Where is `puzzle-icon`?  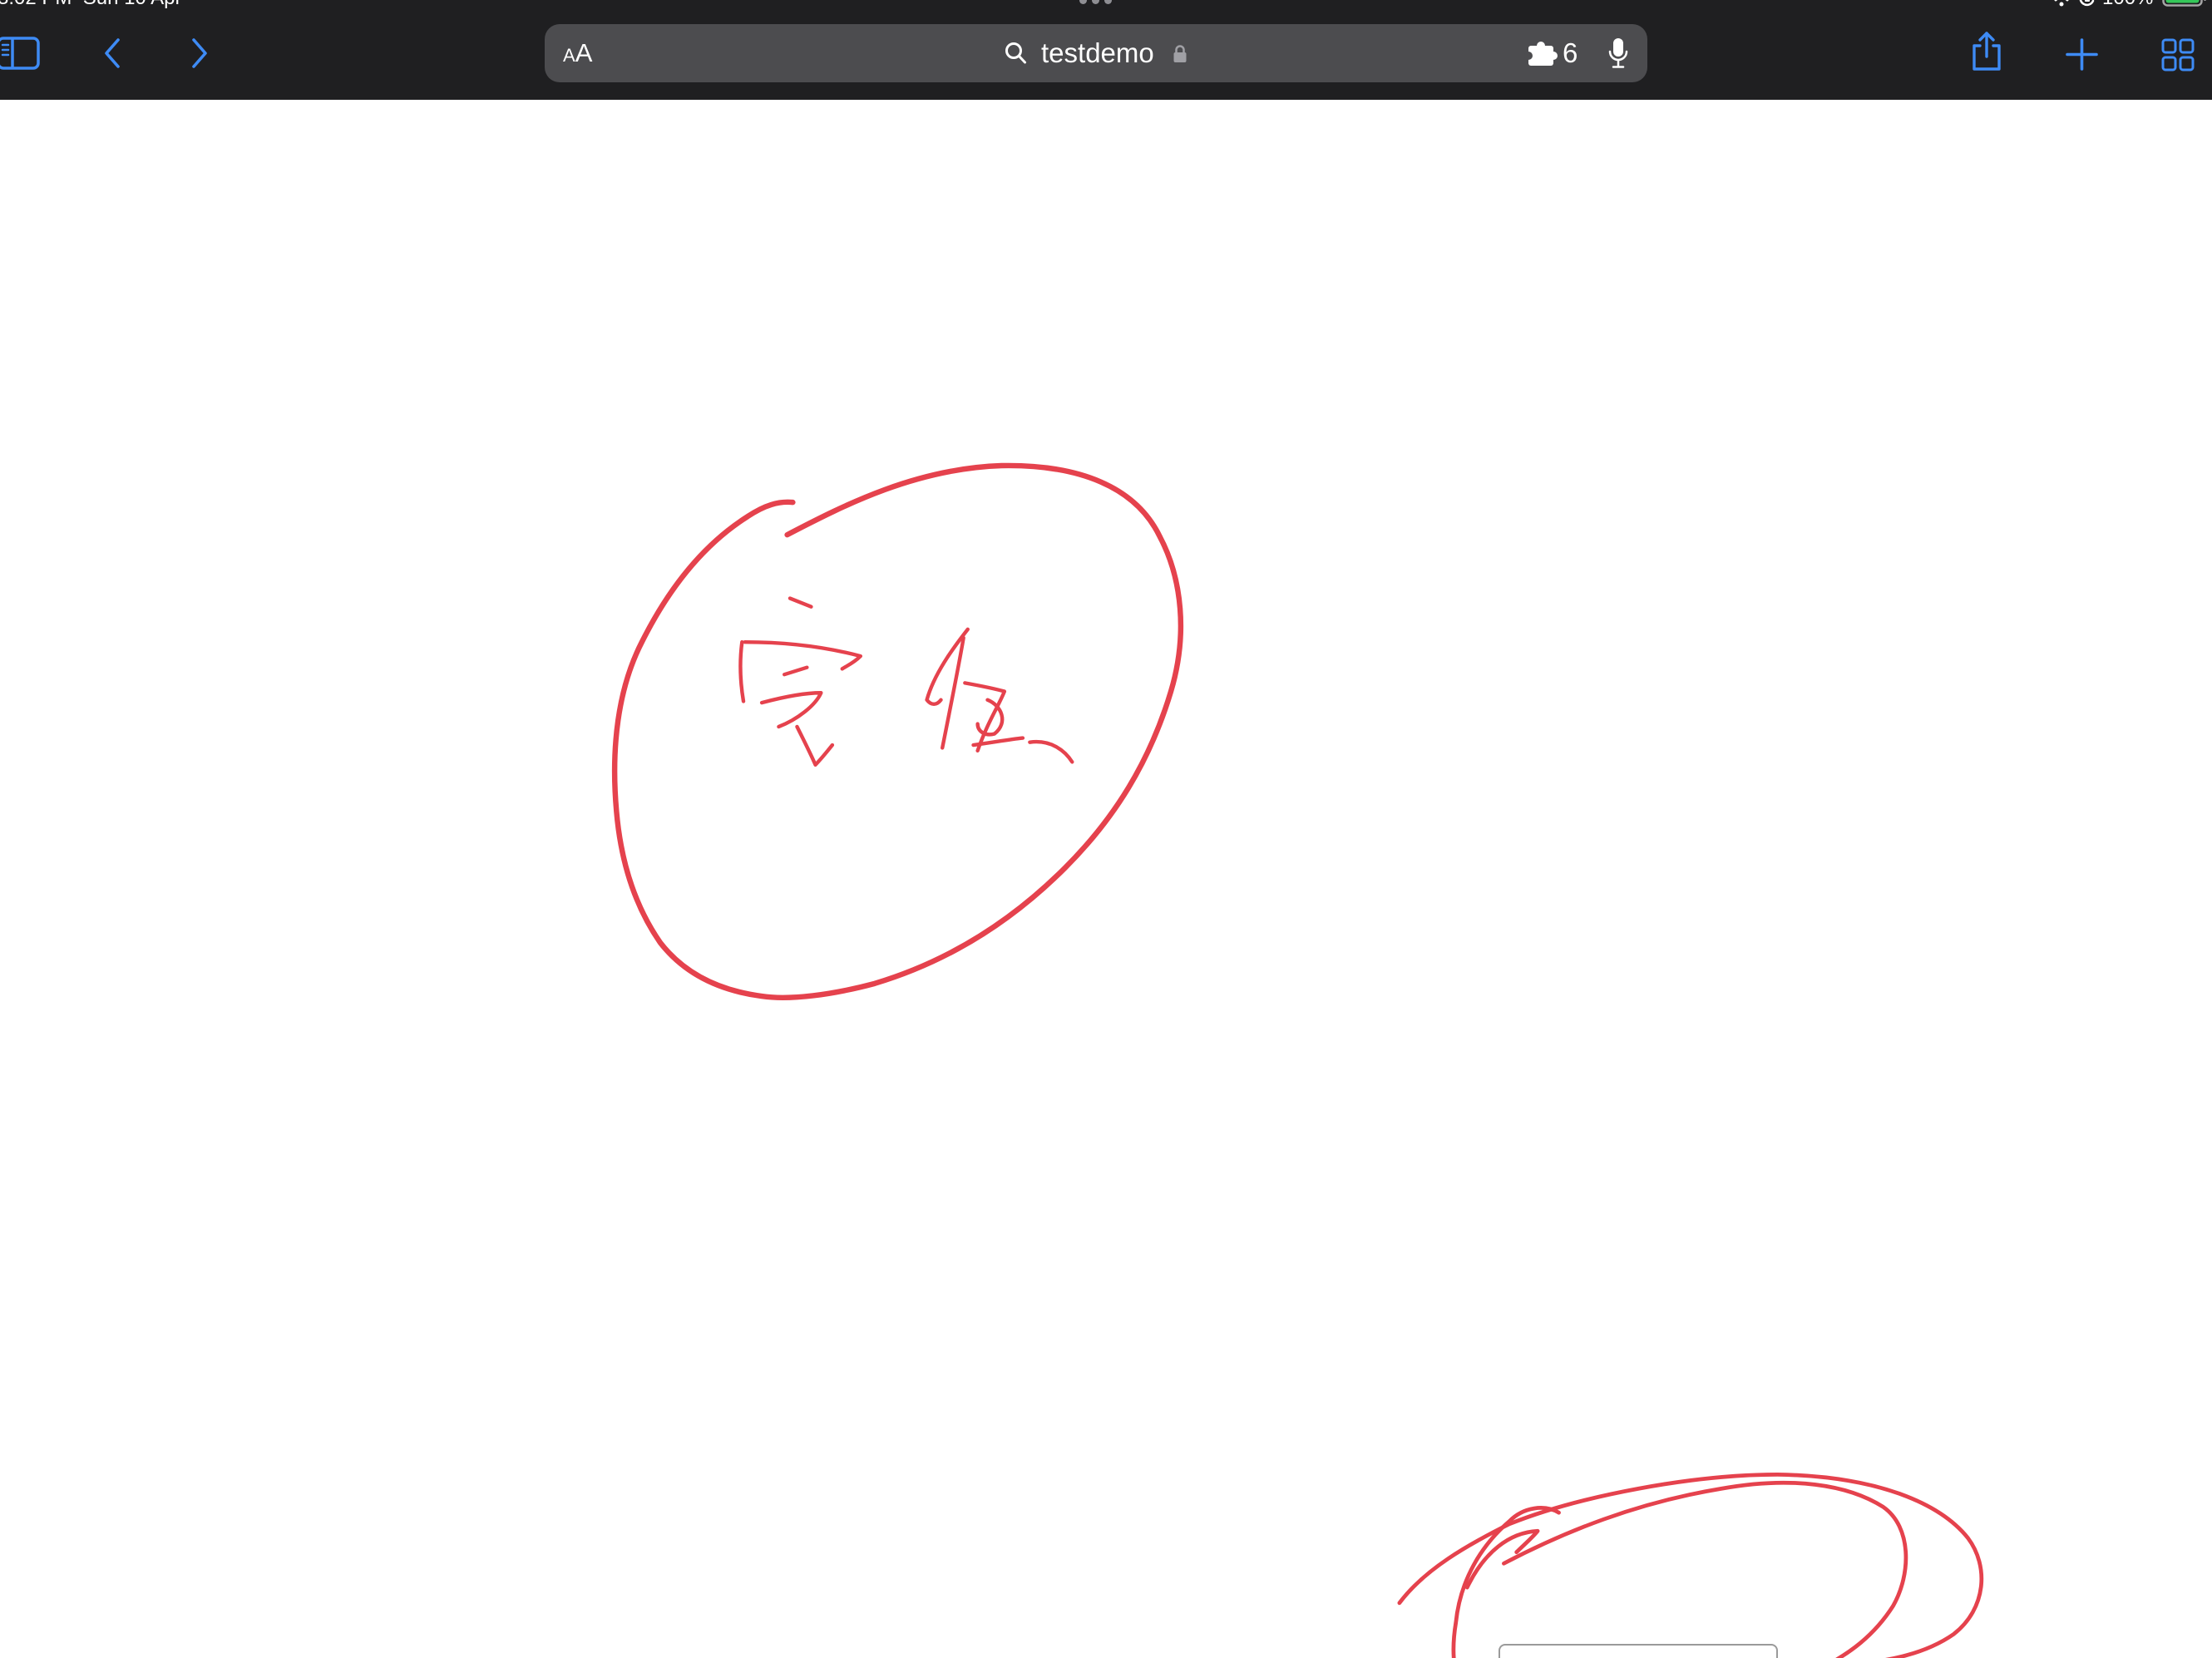
puzzle-icon is located at coordinates (1541, 53).